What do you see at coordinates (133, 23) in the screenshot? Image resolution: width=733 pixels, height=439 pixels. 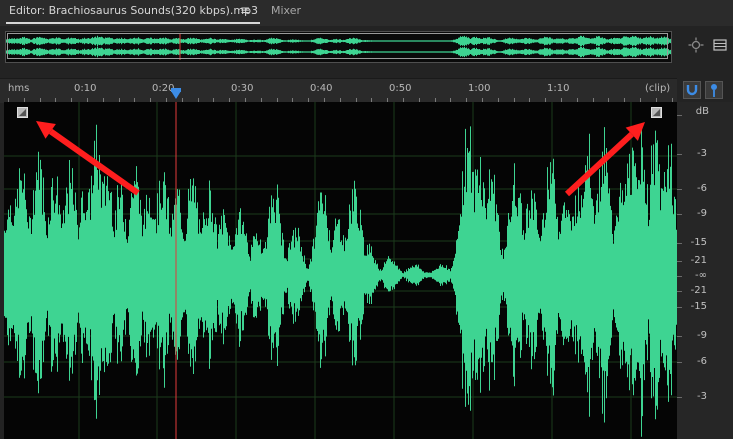 I see `active-tab-indicator` at bounding box center [133, 23].